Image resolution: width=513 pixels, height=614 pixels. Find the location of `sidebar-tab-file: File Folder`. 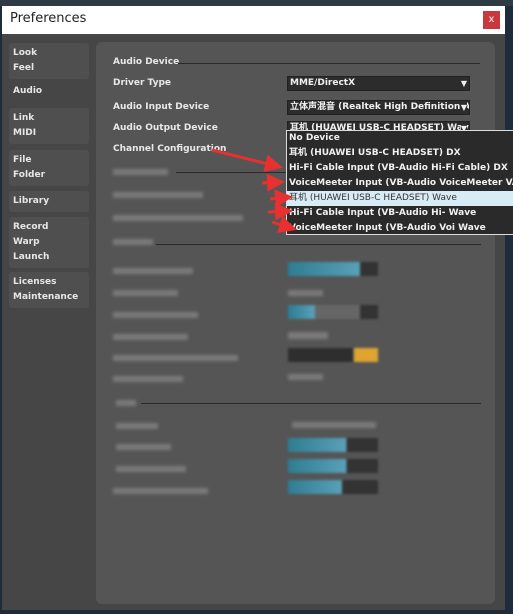

sidebar-tab-file: File Folder is located at coordinates (49, 168).